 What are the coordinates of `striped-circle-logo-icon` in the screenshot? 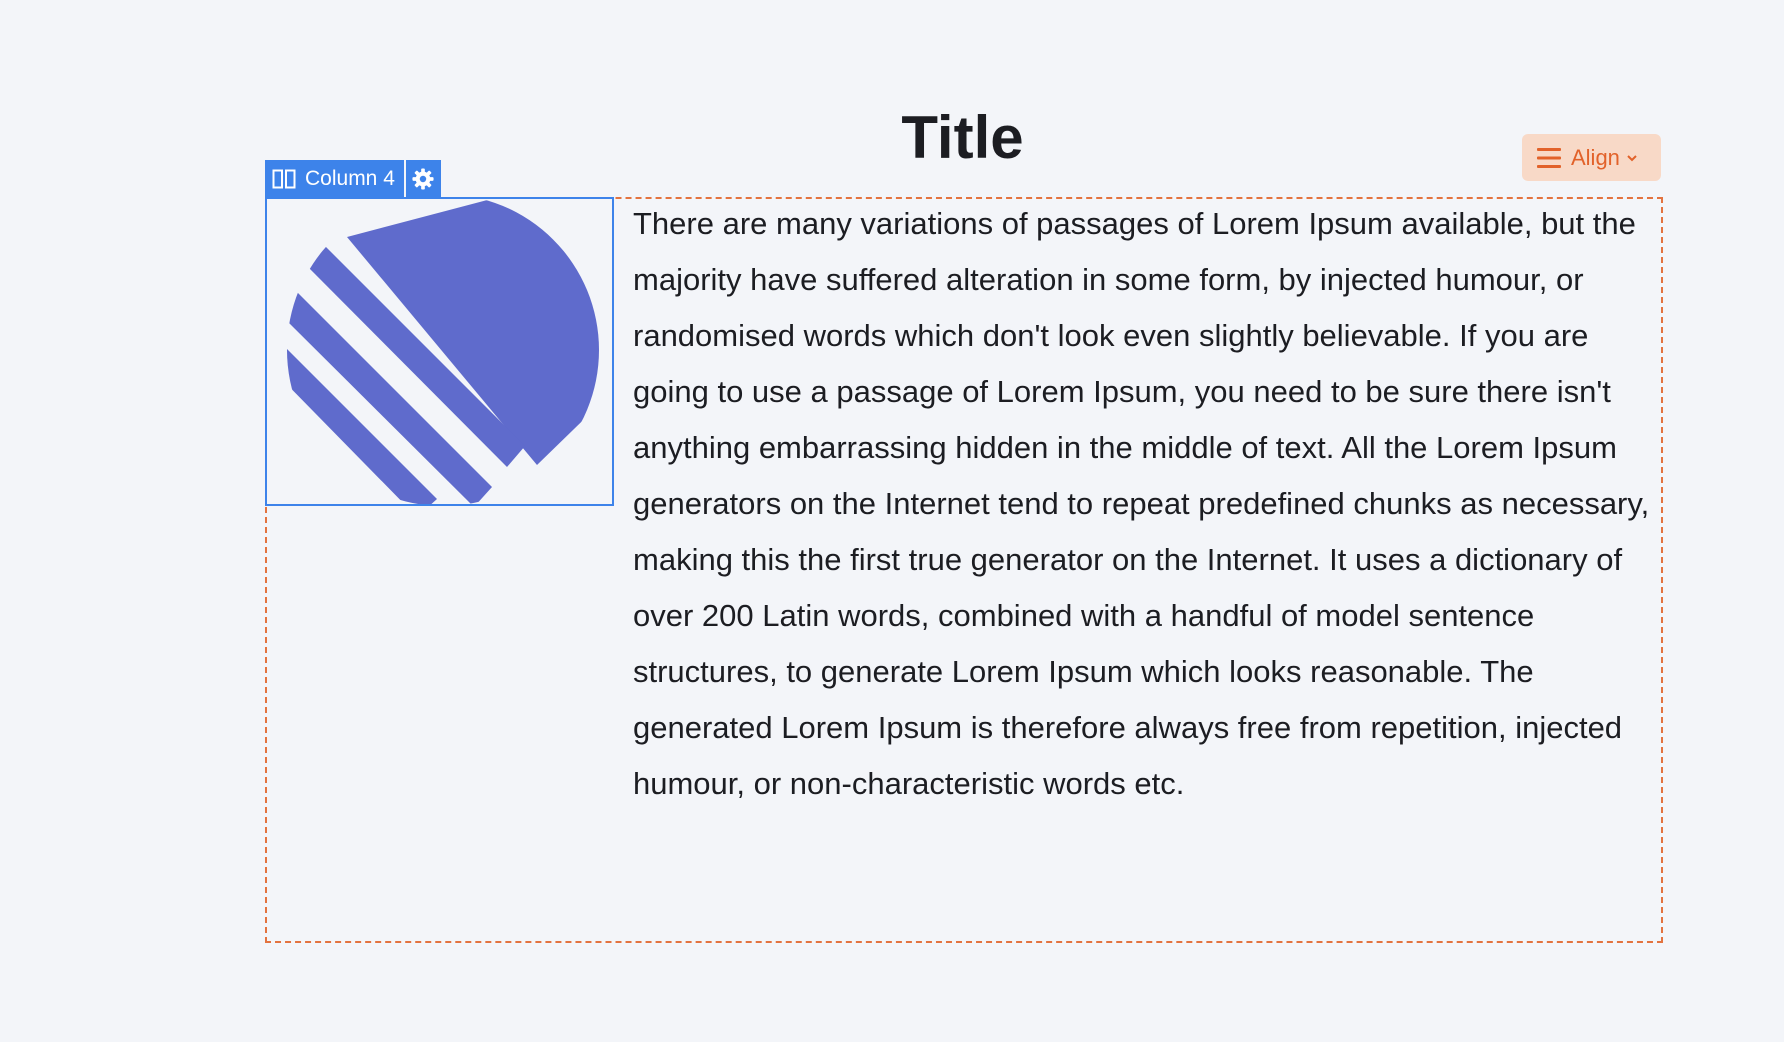 It's located at (443, 351).